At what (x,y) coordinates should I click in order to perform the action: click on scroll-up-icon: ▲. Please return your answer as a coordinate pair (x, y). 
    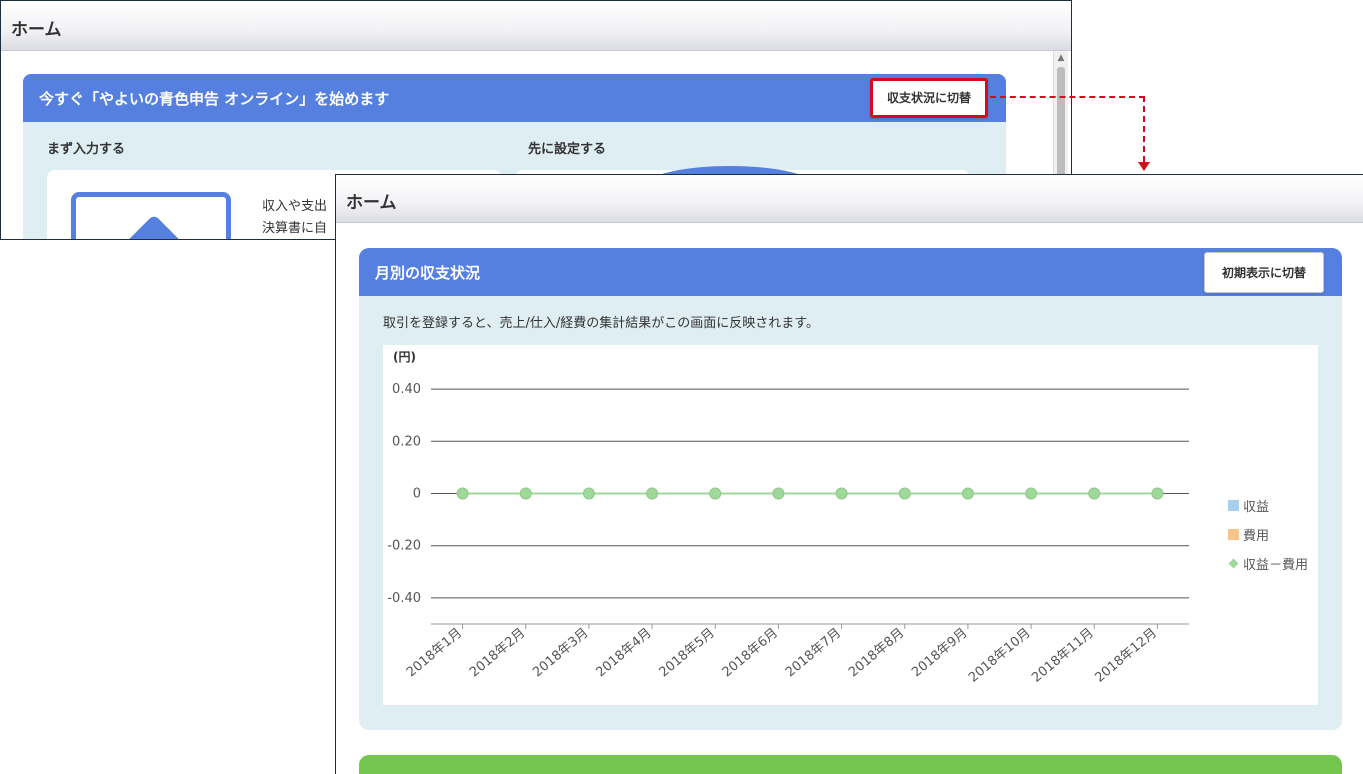
    Looking at the image, I should click on (1061, 58).